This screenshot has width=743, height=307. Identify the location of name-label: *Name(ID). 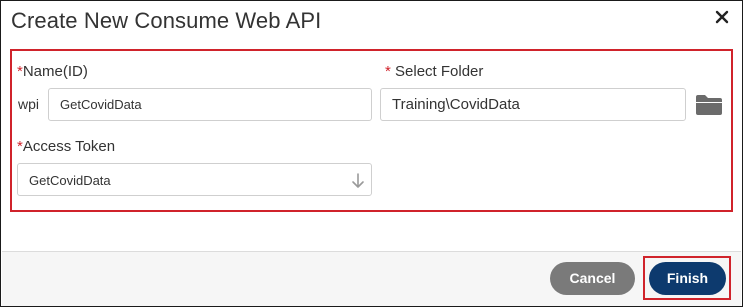
(52, 71).